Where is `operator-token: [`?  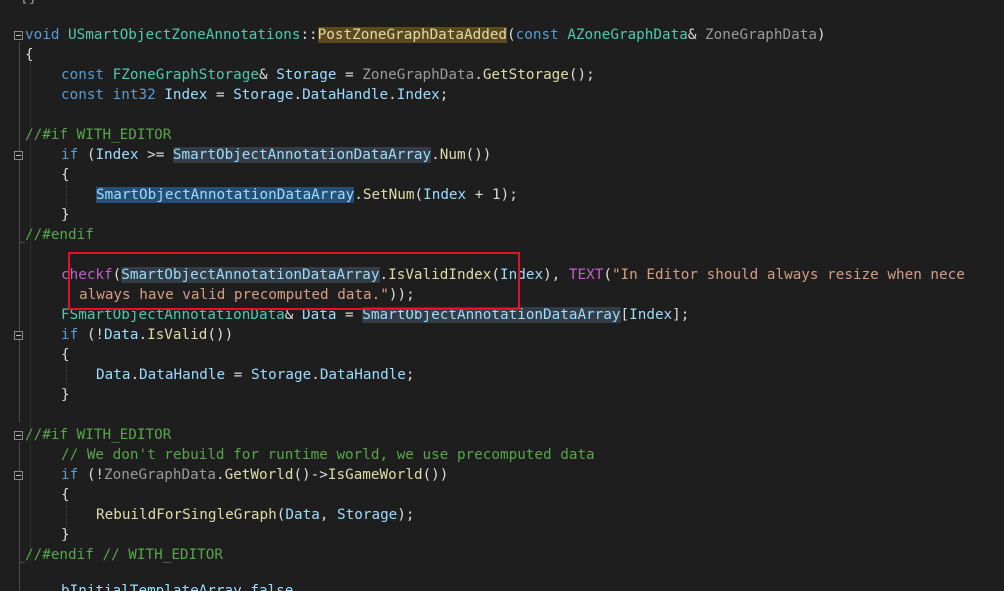 operator-token: [ is located at coordinates (625, 315).